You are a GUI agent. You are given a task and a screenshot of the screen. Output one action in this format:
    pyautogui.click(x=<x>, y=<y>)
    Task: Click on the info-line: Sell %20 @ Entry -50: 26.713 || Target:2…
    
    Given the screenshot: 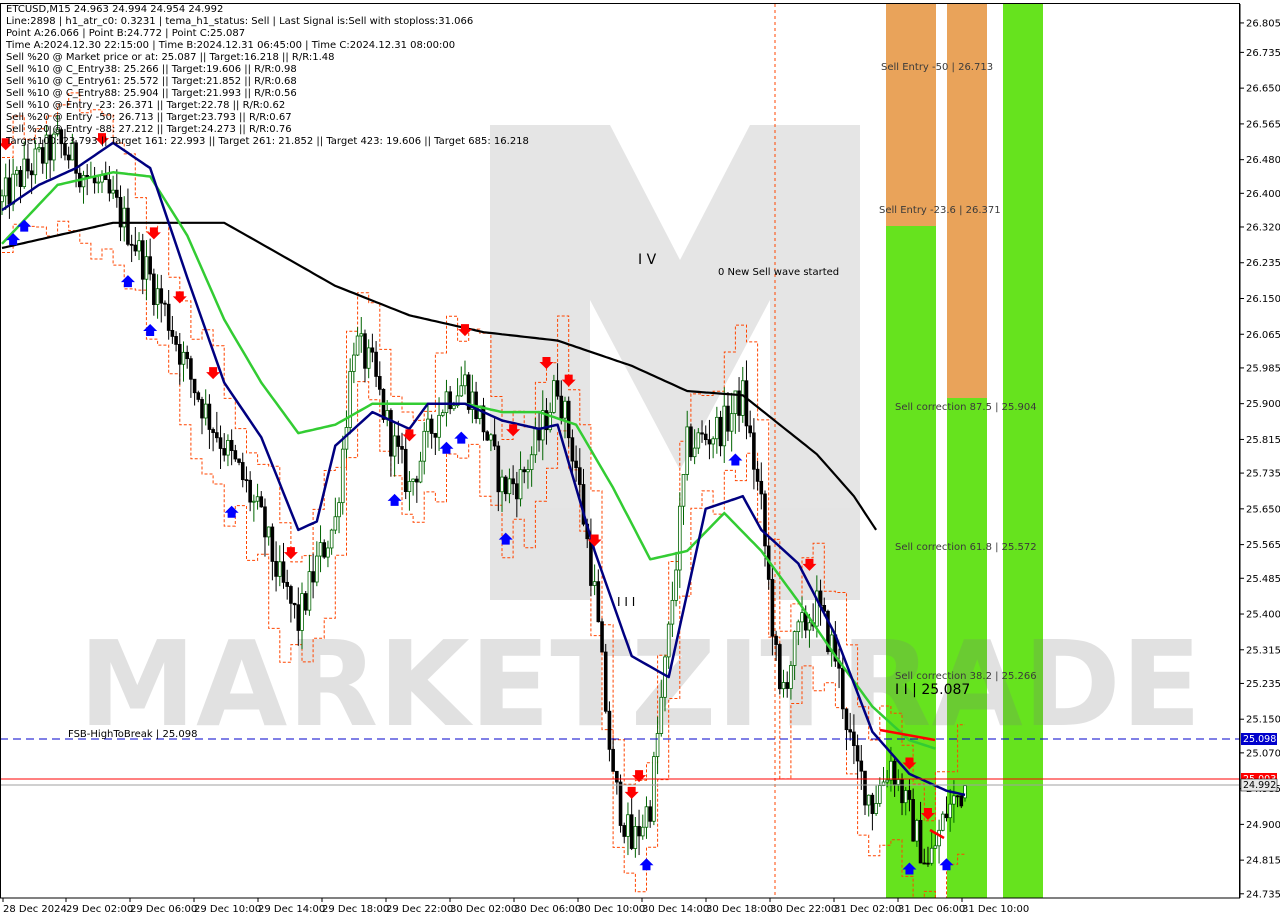 What is the action you would take?
    pyautogui.click(x=149, y=117)
    